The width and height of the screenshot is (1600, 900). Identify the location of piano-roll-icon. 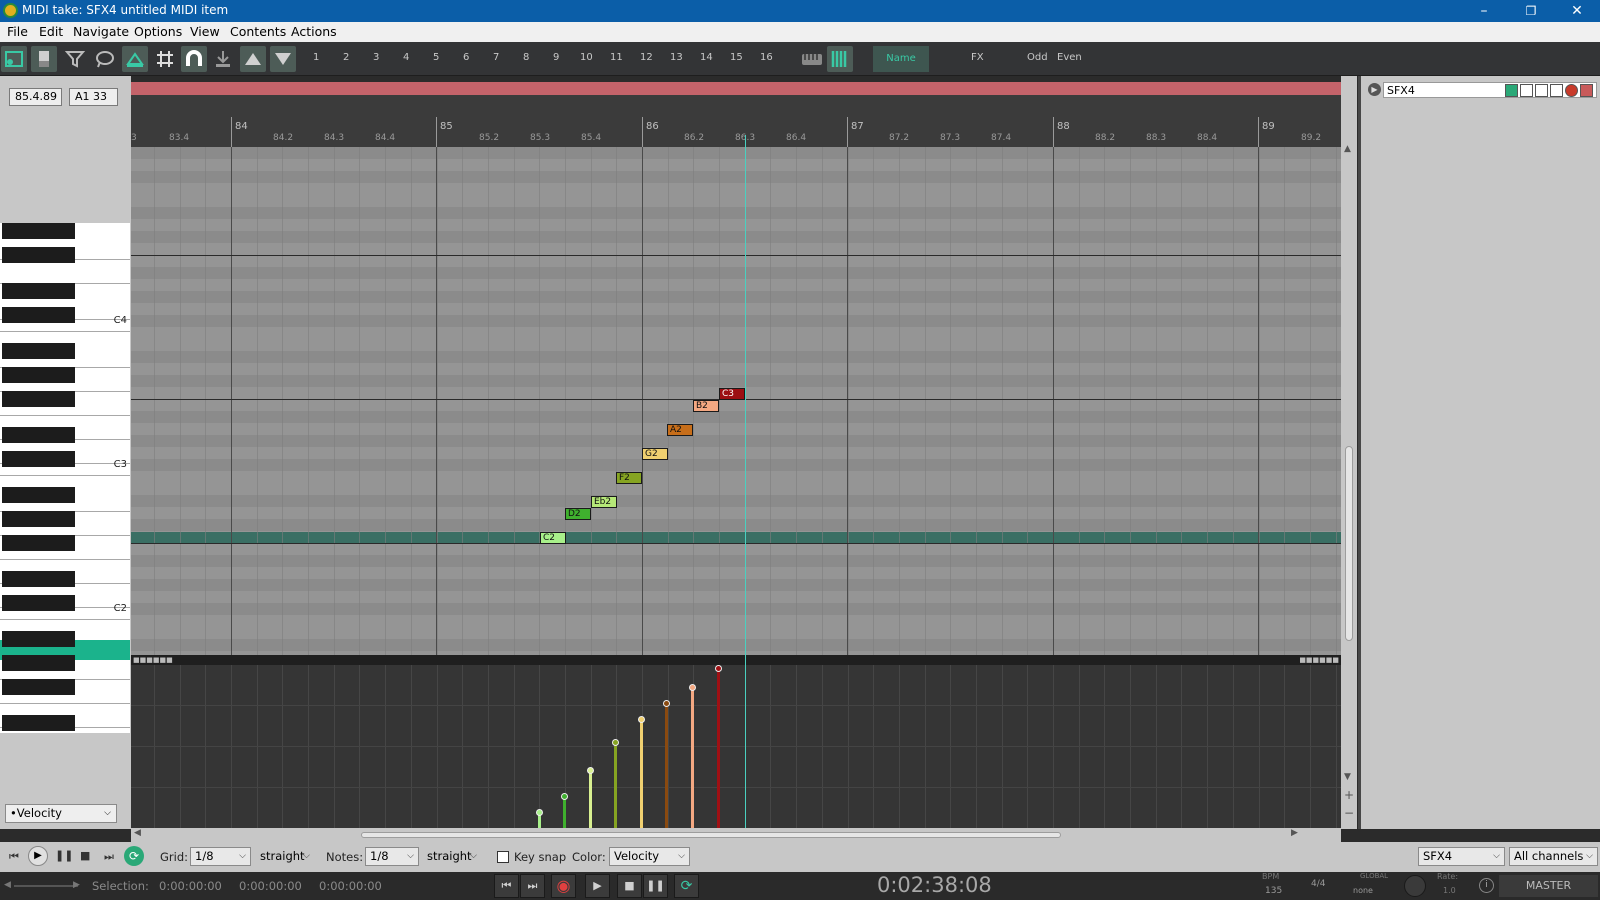
(840, 59).